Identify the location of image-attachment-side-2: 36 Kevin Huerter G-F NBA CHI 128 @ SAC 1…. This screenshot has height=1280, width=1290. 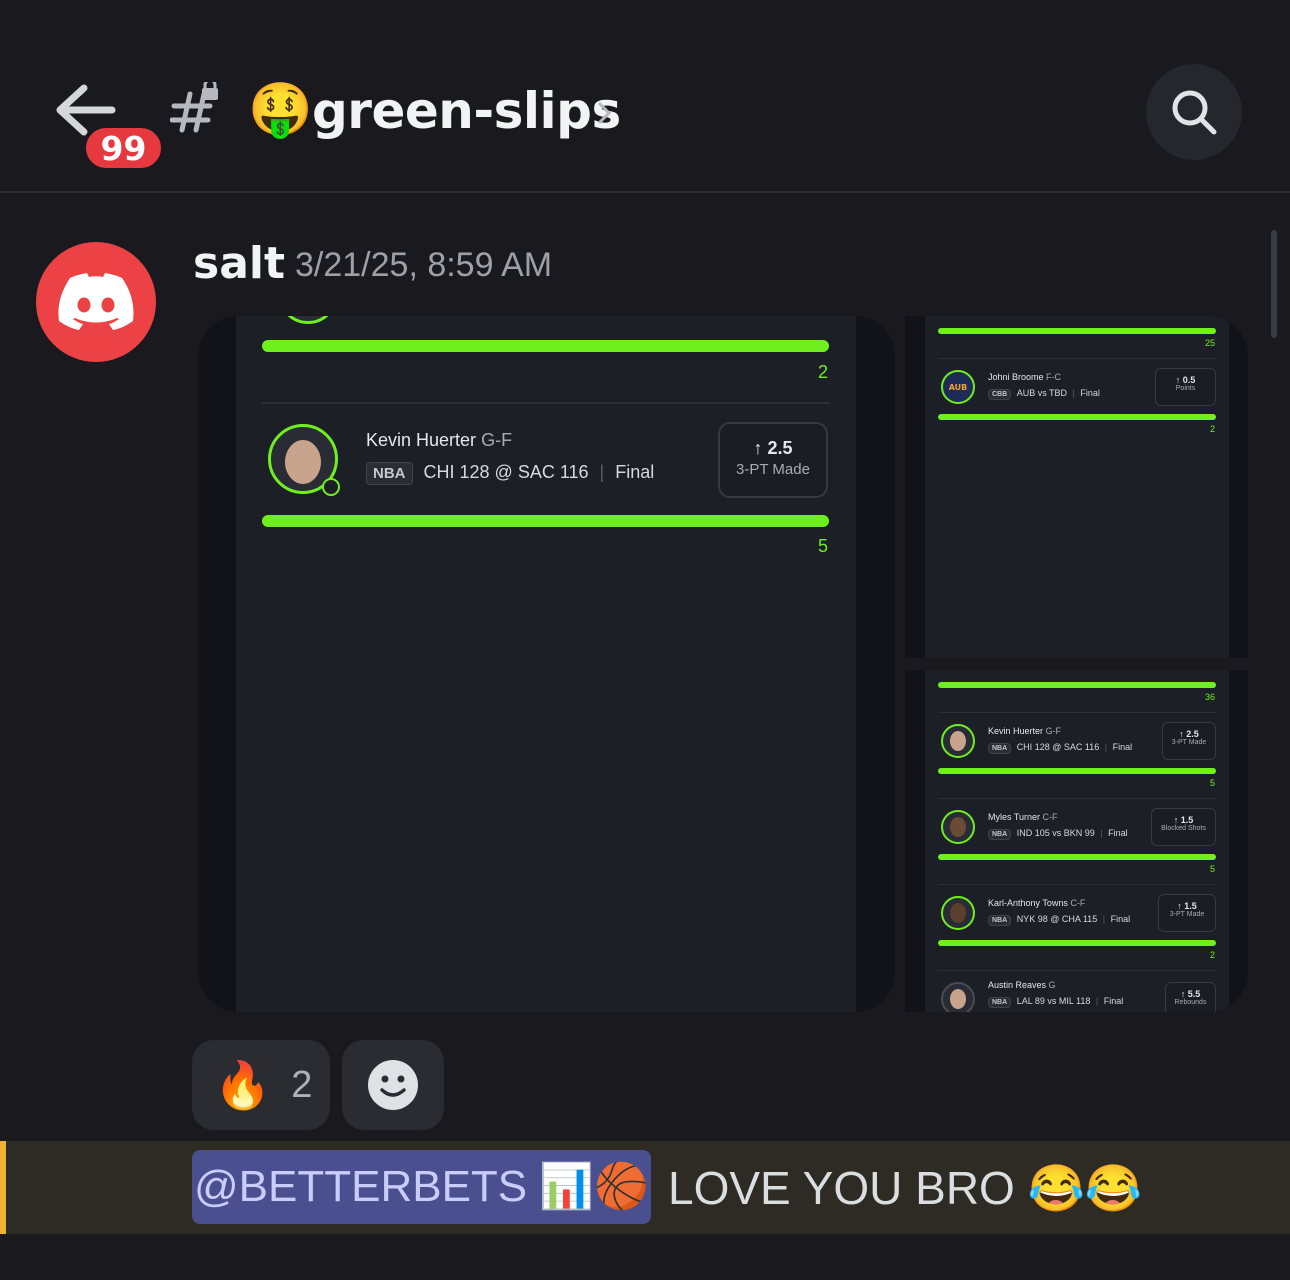
(1076, 841).